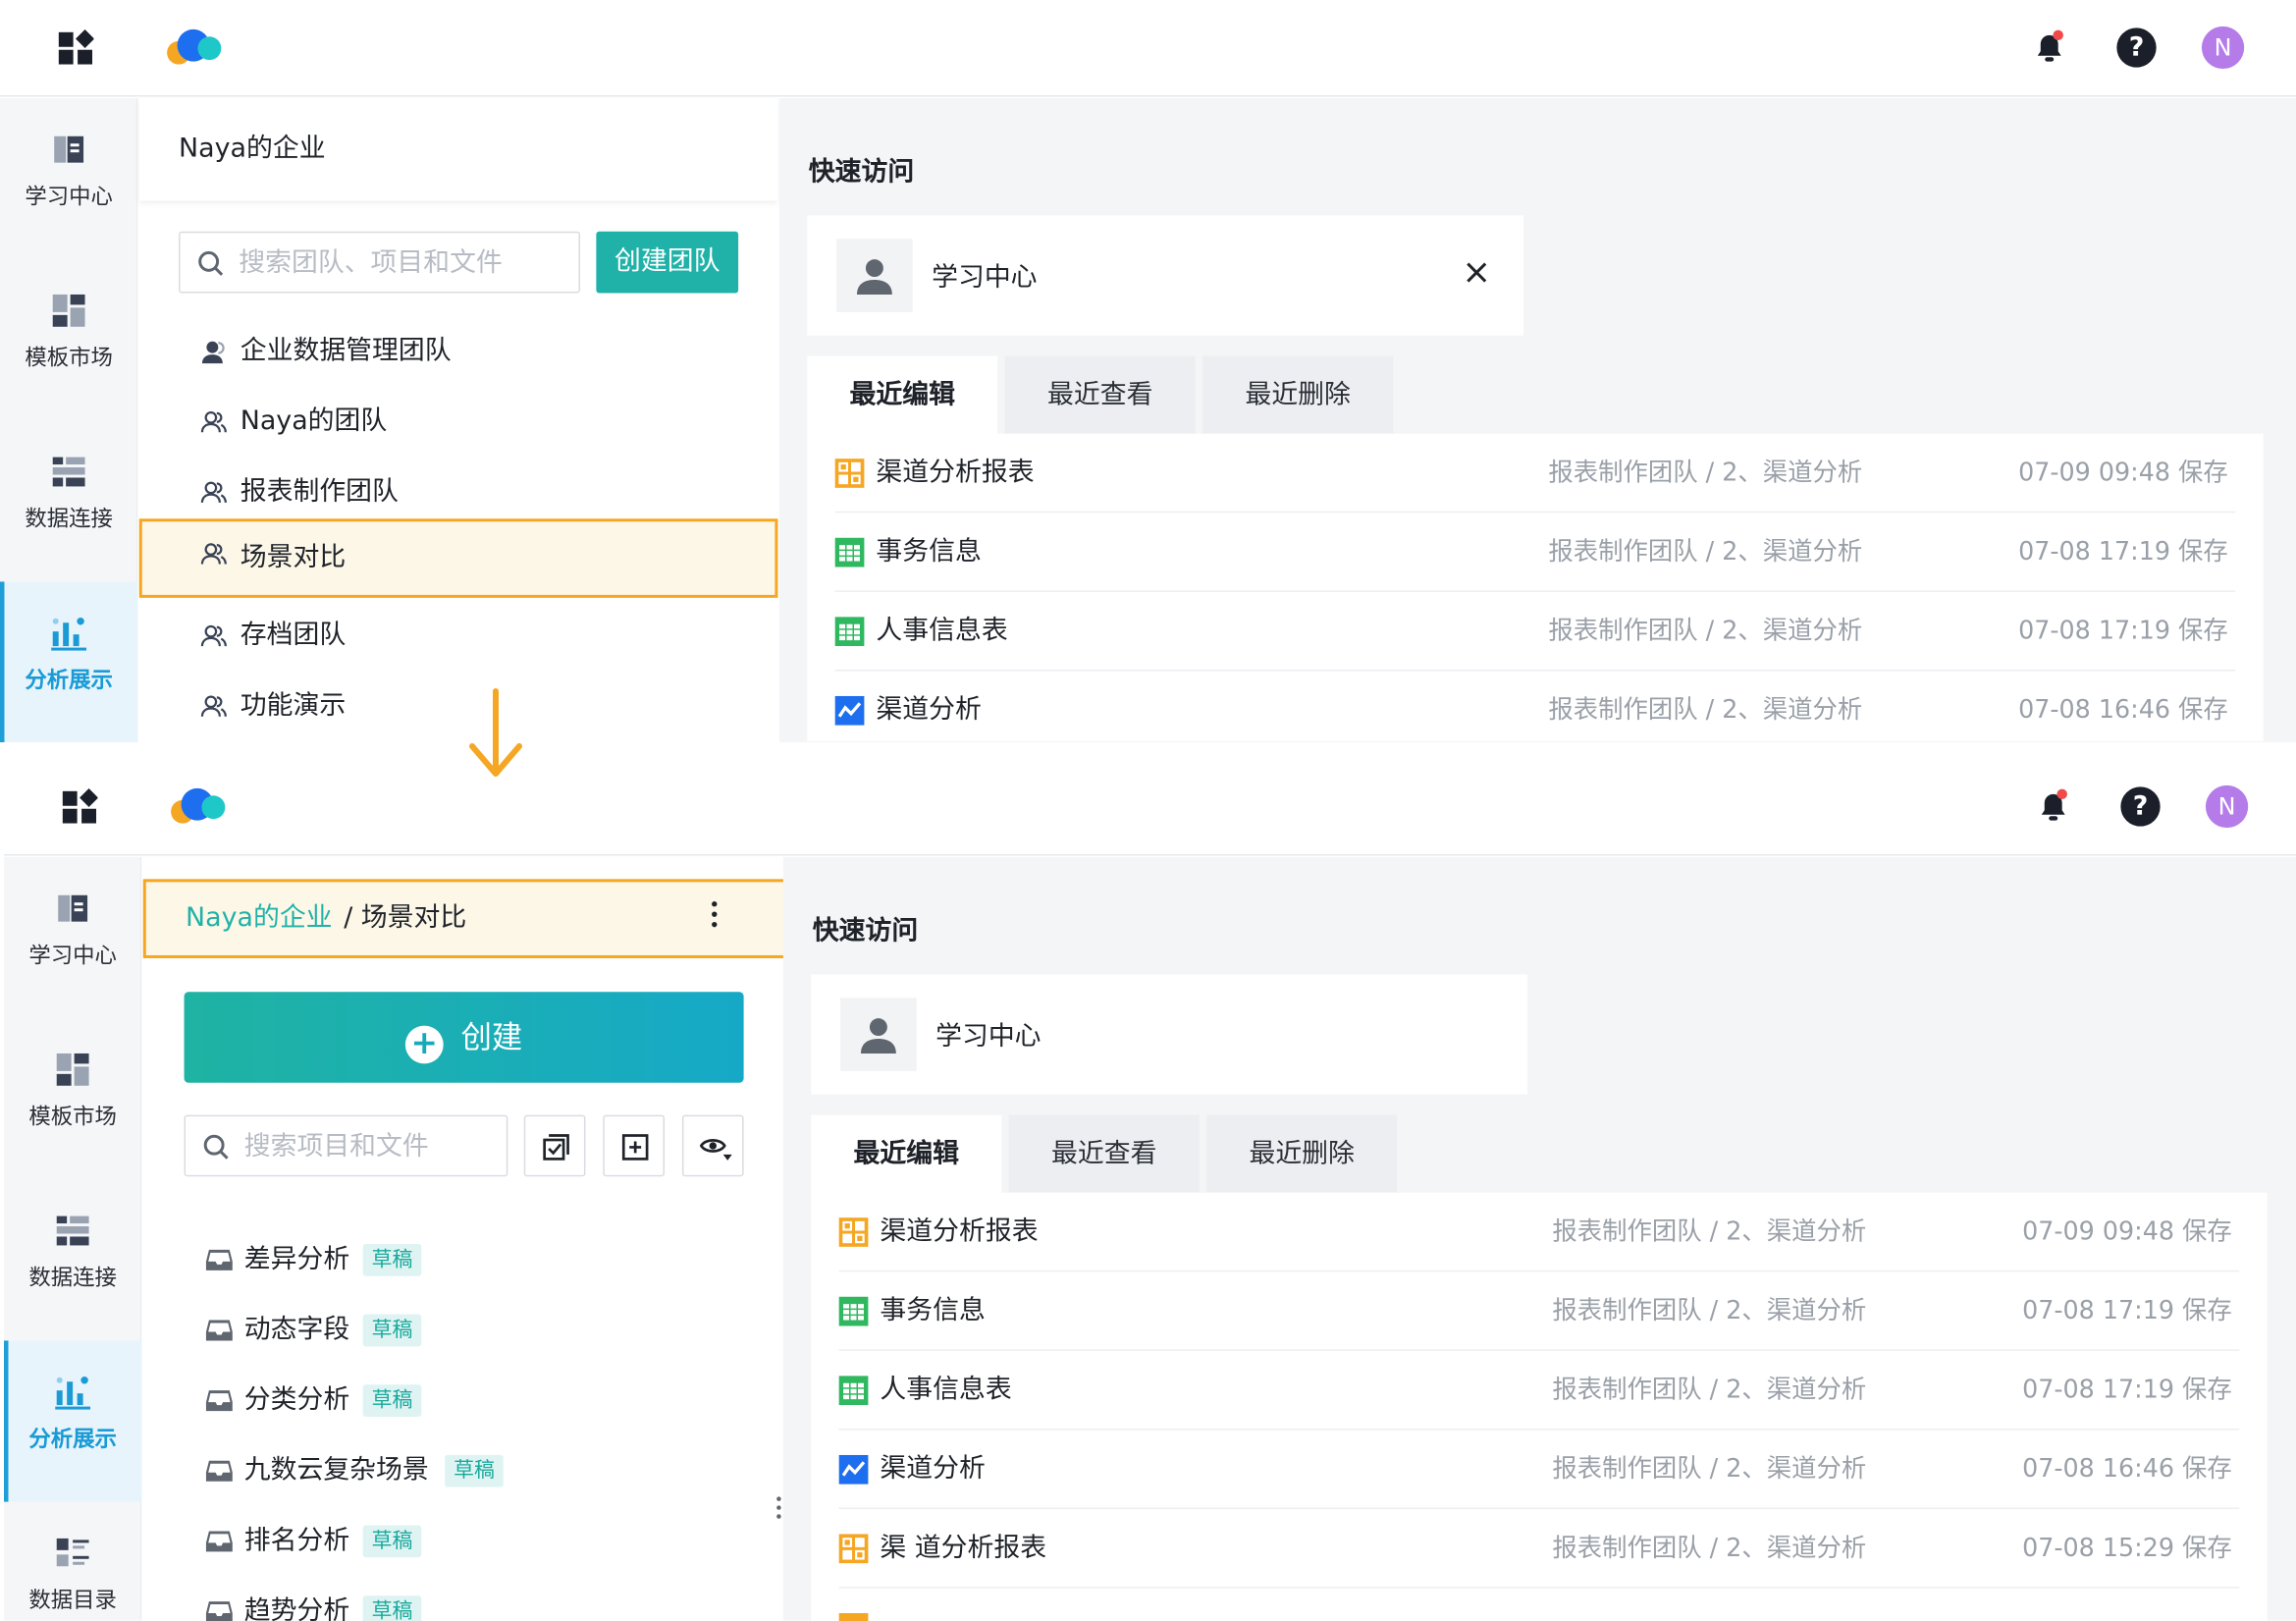 The image size is (2296, 1621). I want to click on quick-access-title: 快速访问, so click(862, 172).